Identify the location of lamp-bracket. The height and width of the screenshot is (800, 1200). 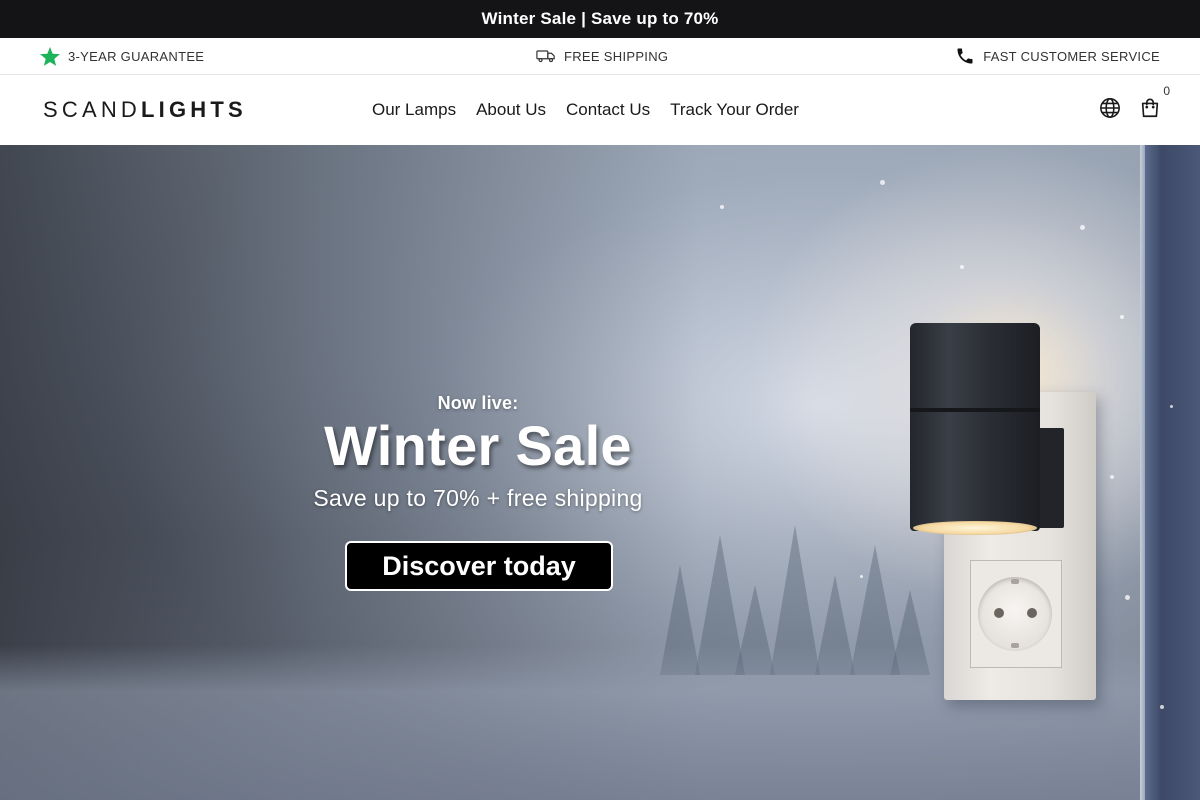
(1051, 478).